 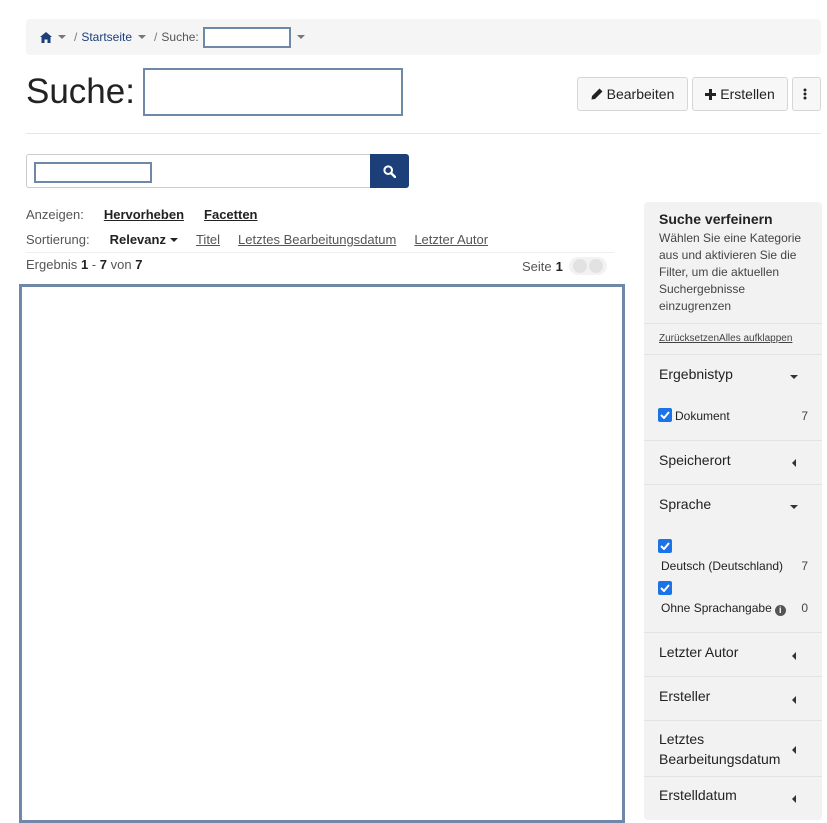 What do you see at coordinates (804, 608) in the screenshot?
I see `option-count: 0` at bounding box center [804, 608].